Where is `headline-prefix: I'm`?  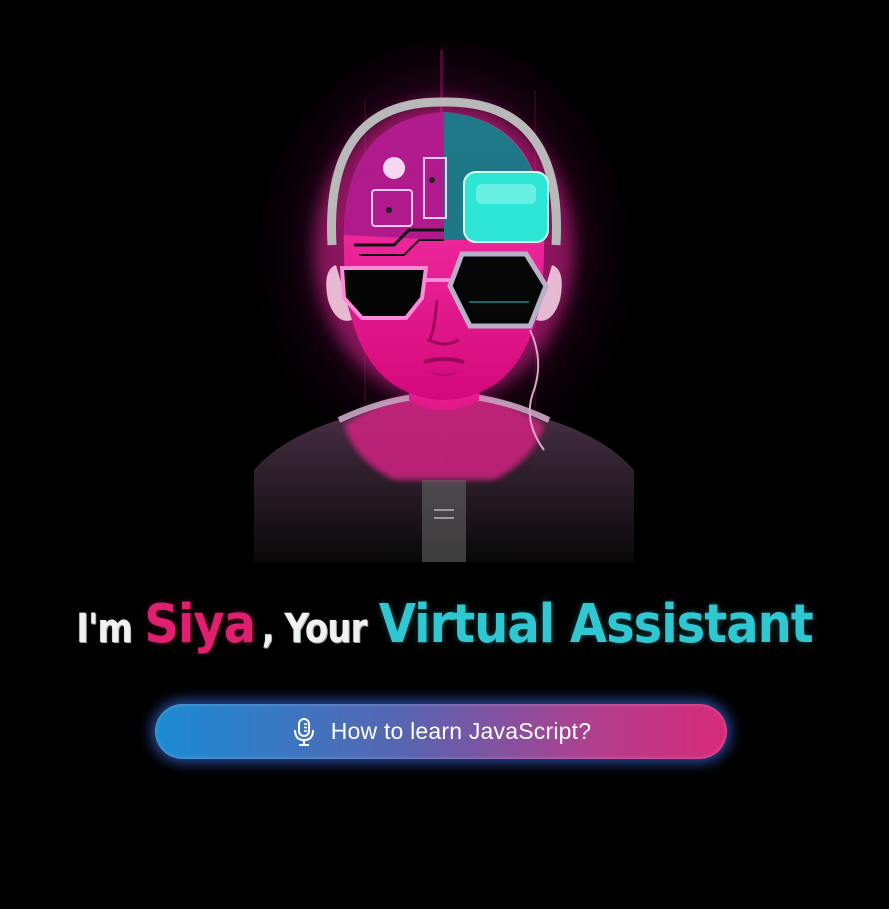
headline-prefix: I'm is located at coordinates (104, 629).